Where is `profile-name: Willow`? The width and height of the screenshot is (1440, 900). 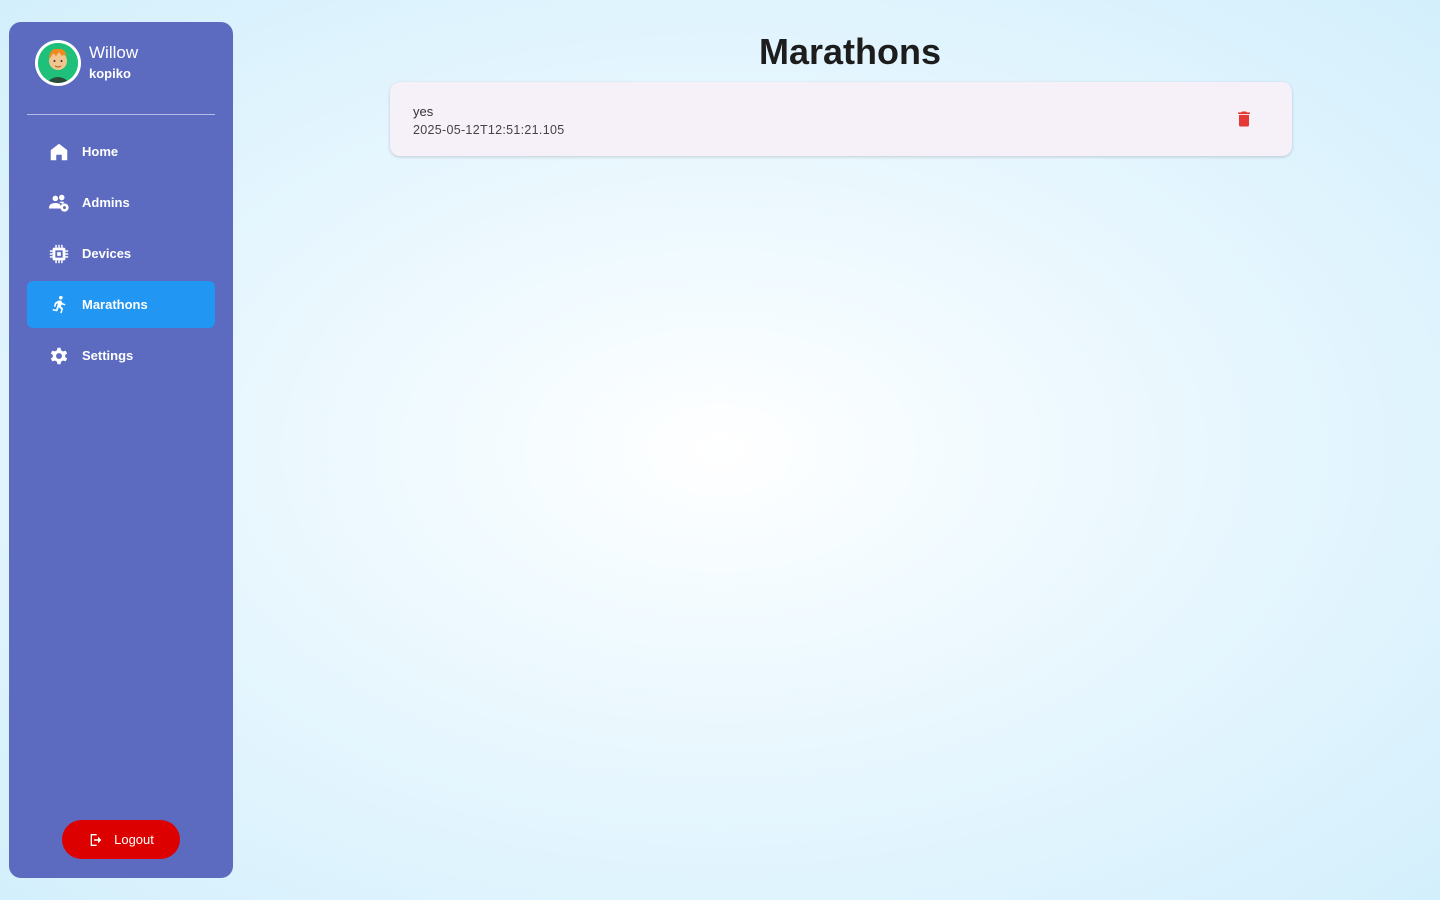 profile-name: Willow is located at coordinates (114, 52).